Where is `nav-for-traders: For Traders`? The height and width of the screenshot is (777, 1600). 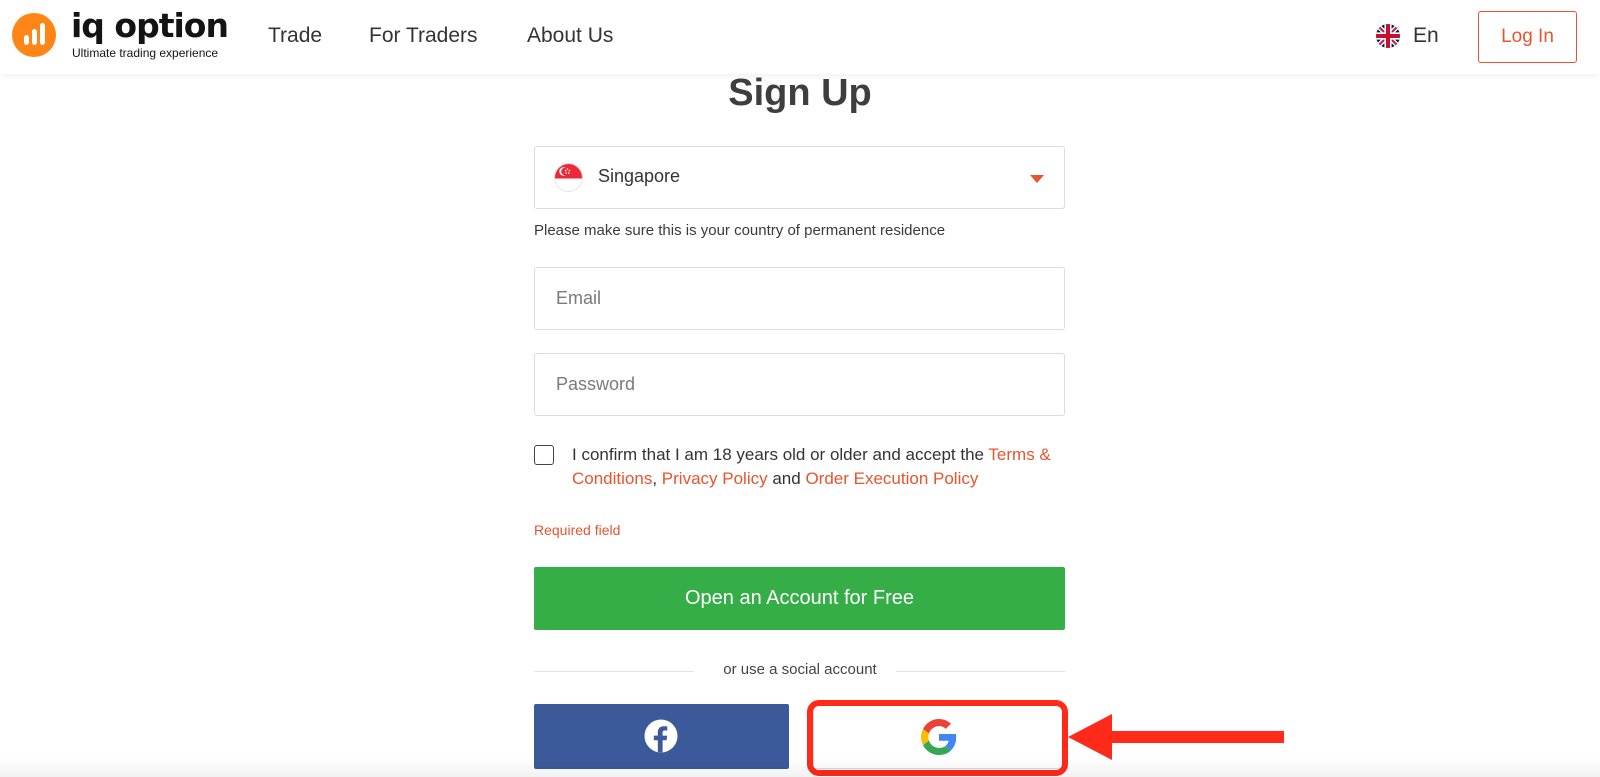
nav-for-traders: For Traders is located at coordinates (423, 36).